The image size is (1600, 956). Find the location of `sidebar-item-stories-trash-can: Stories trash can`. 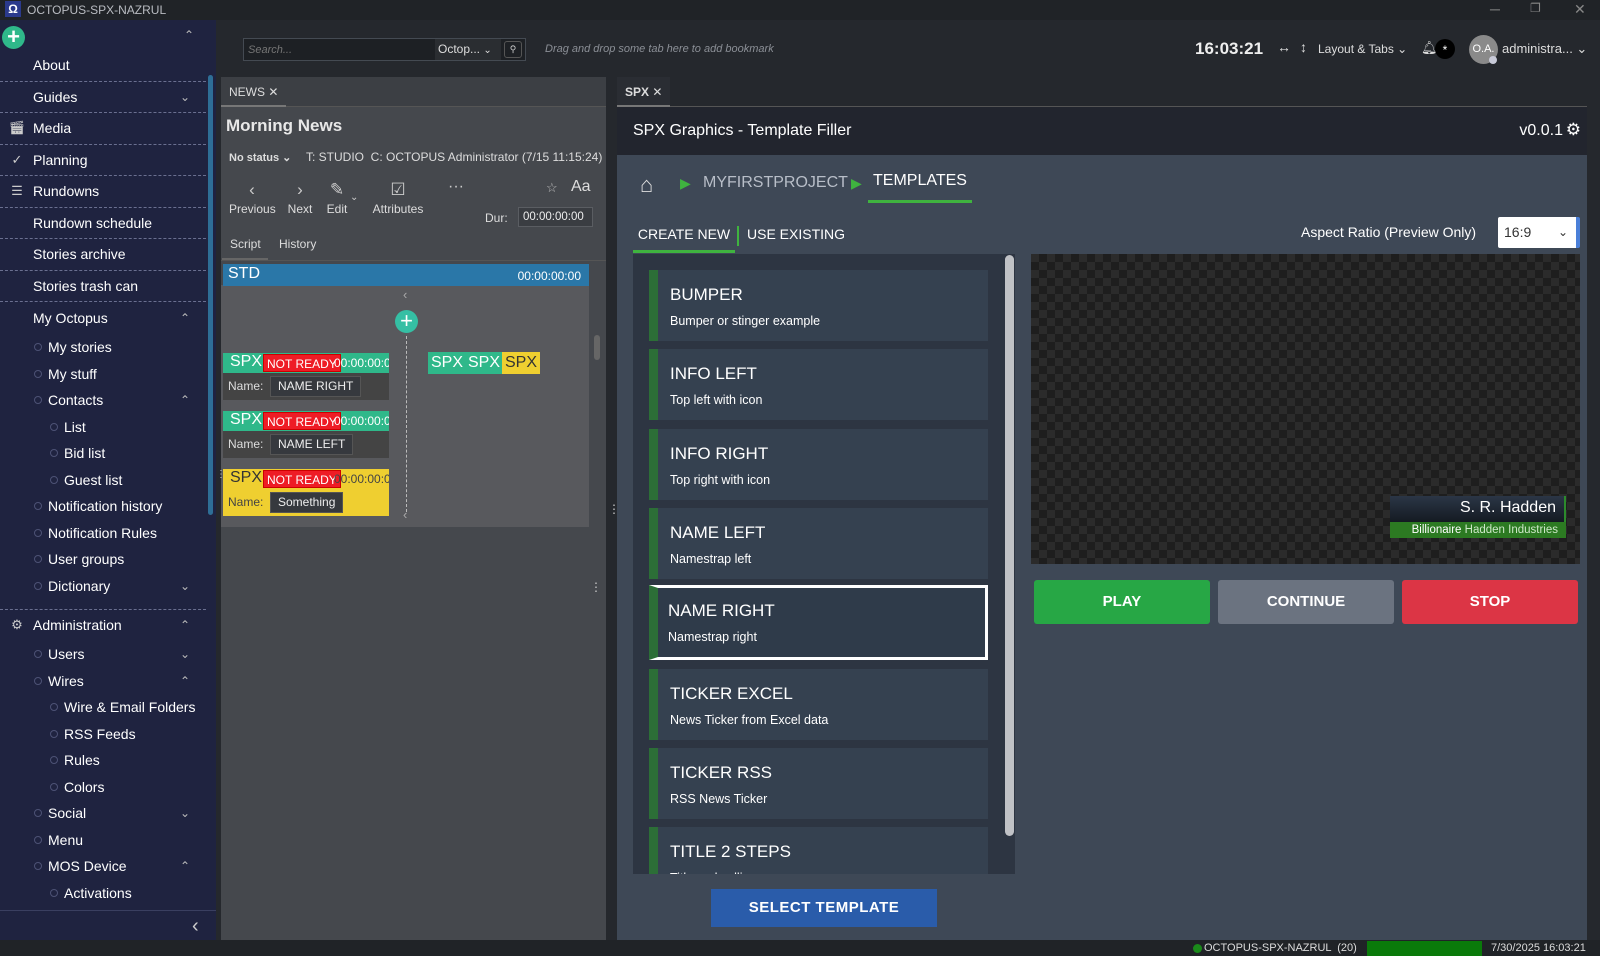

sidebar-item-stories-trash-can: Stories trash can is located at coordinates (103, 286).